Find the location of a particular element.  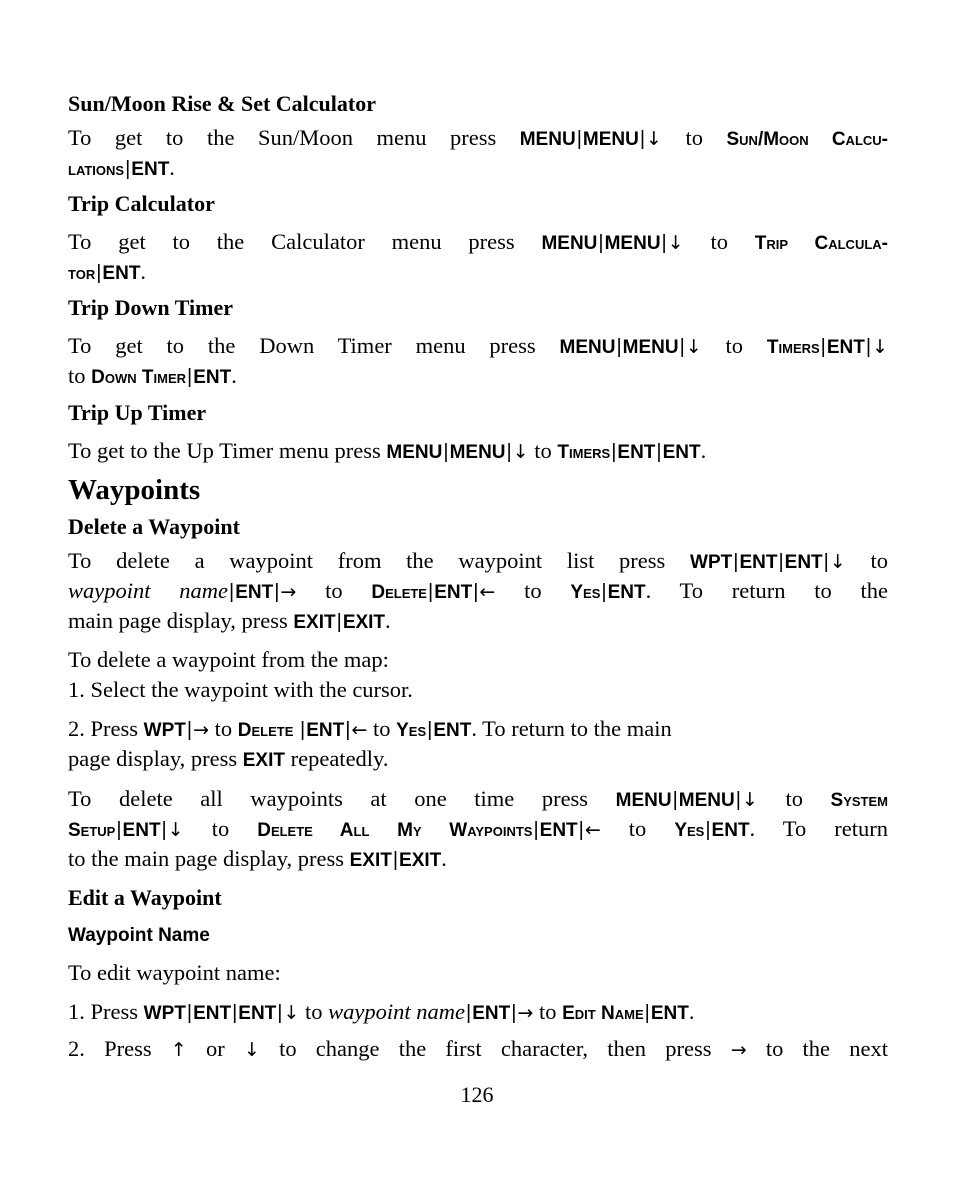

heading-delete-waypoint: Delete a Waypoint is located at coordinates (154, 526).